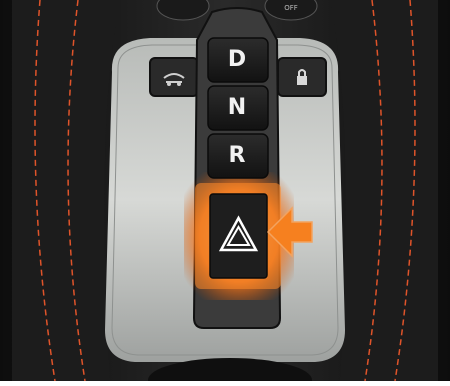  Describe the element at coordinates (289, 232) in the screenshot. I see `orange-arrow-icon` at that location.